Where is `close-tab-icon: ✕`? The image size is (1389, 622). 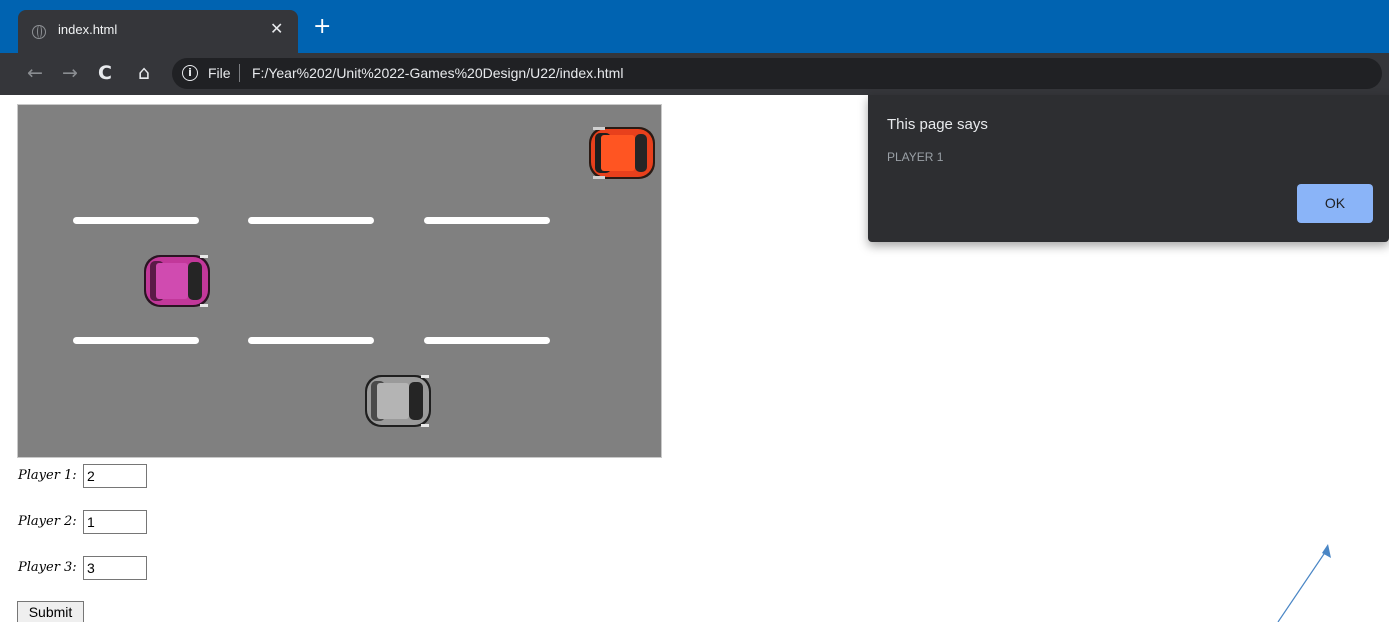 close-tab-icon: ✕ is located at coordinates (276, 29).